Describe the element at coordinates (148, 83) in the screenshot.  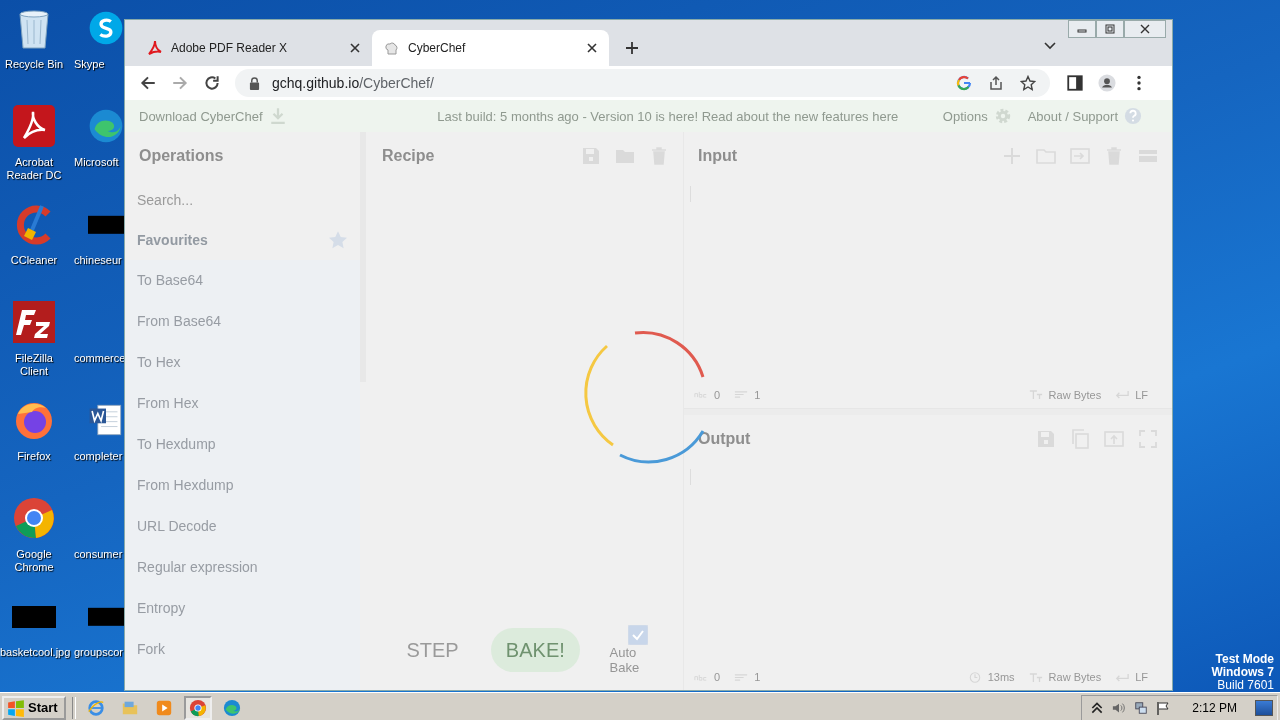
I see `back-icon` at that location.